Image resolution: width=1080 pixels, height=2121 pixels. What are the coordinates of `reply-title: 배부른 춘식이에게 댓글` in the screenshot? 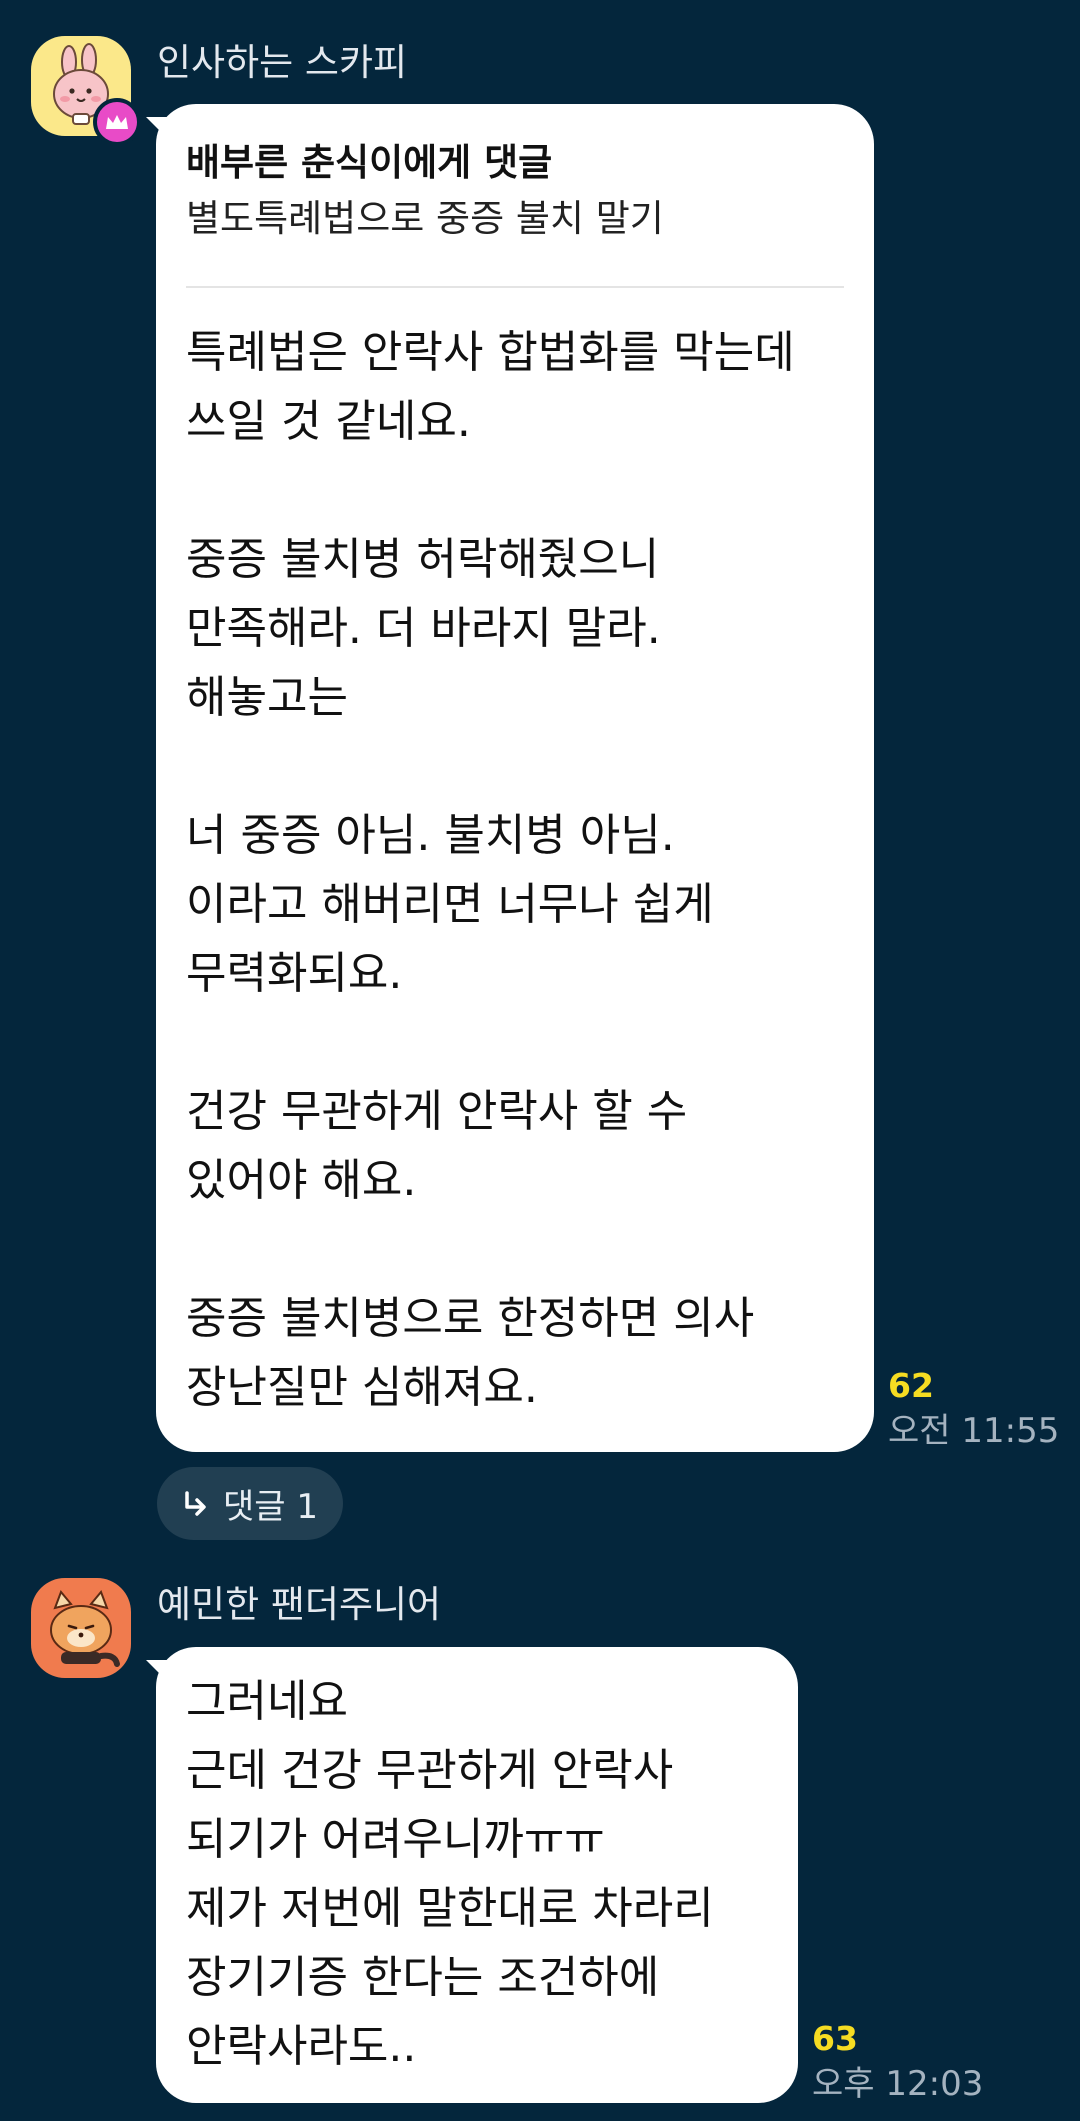 It's located at (369, 162).